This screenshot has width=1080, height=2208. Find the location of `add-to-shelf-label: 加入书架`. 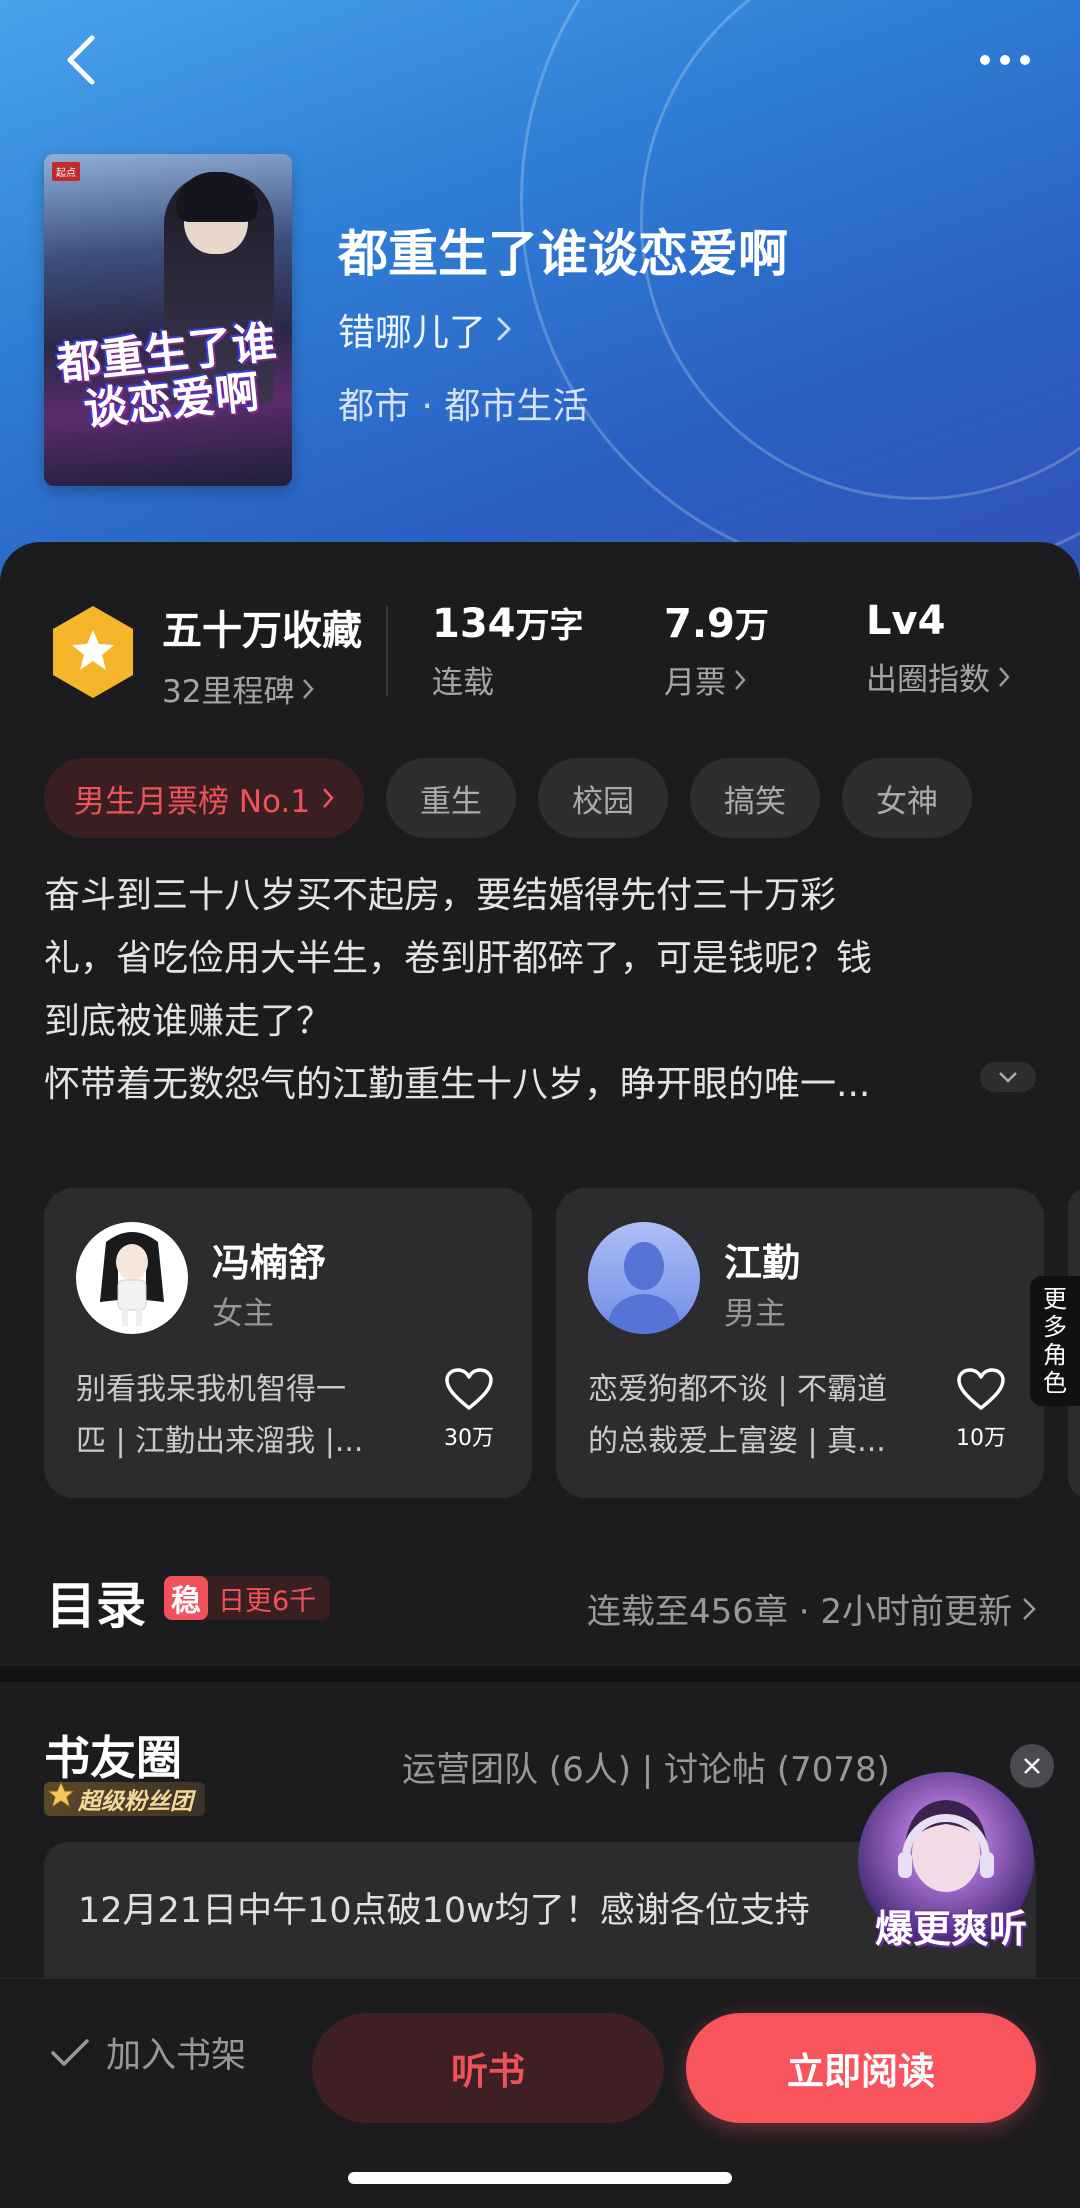

add-to-shelf-label: 加入书架 is located at coordinates (176, 2056).